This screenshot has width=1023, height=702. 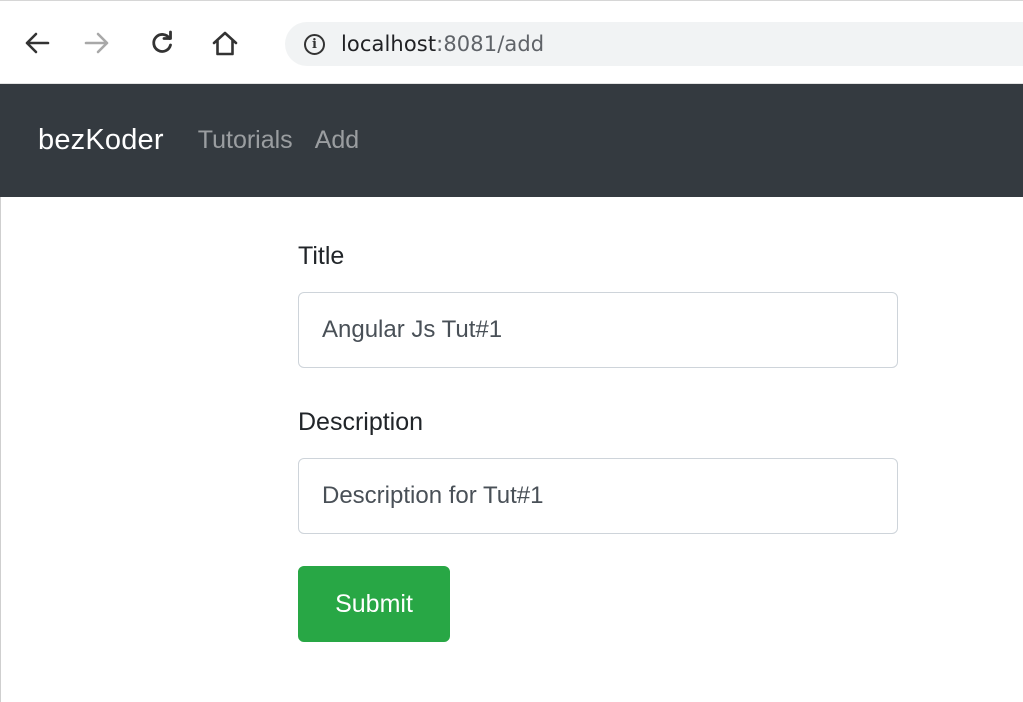 I want to click on title-input, so click(x=598, y=330).